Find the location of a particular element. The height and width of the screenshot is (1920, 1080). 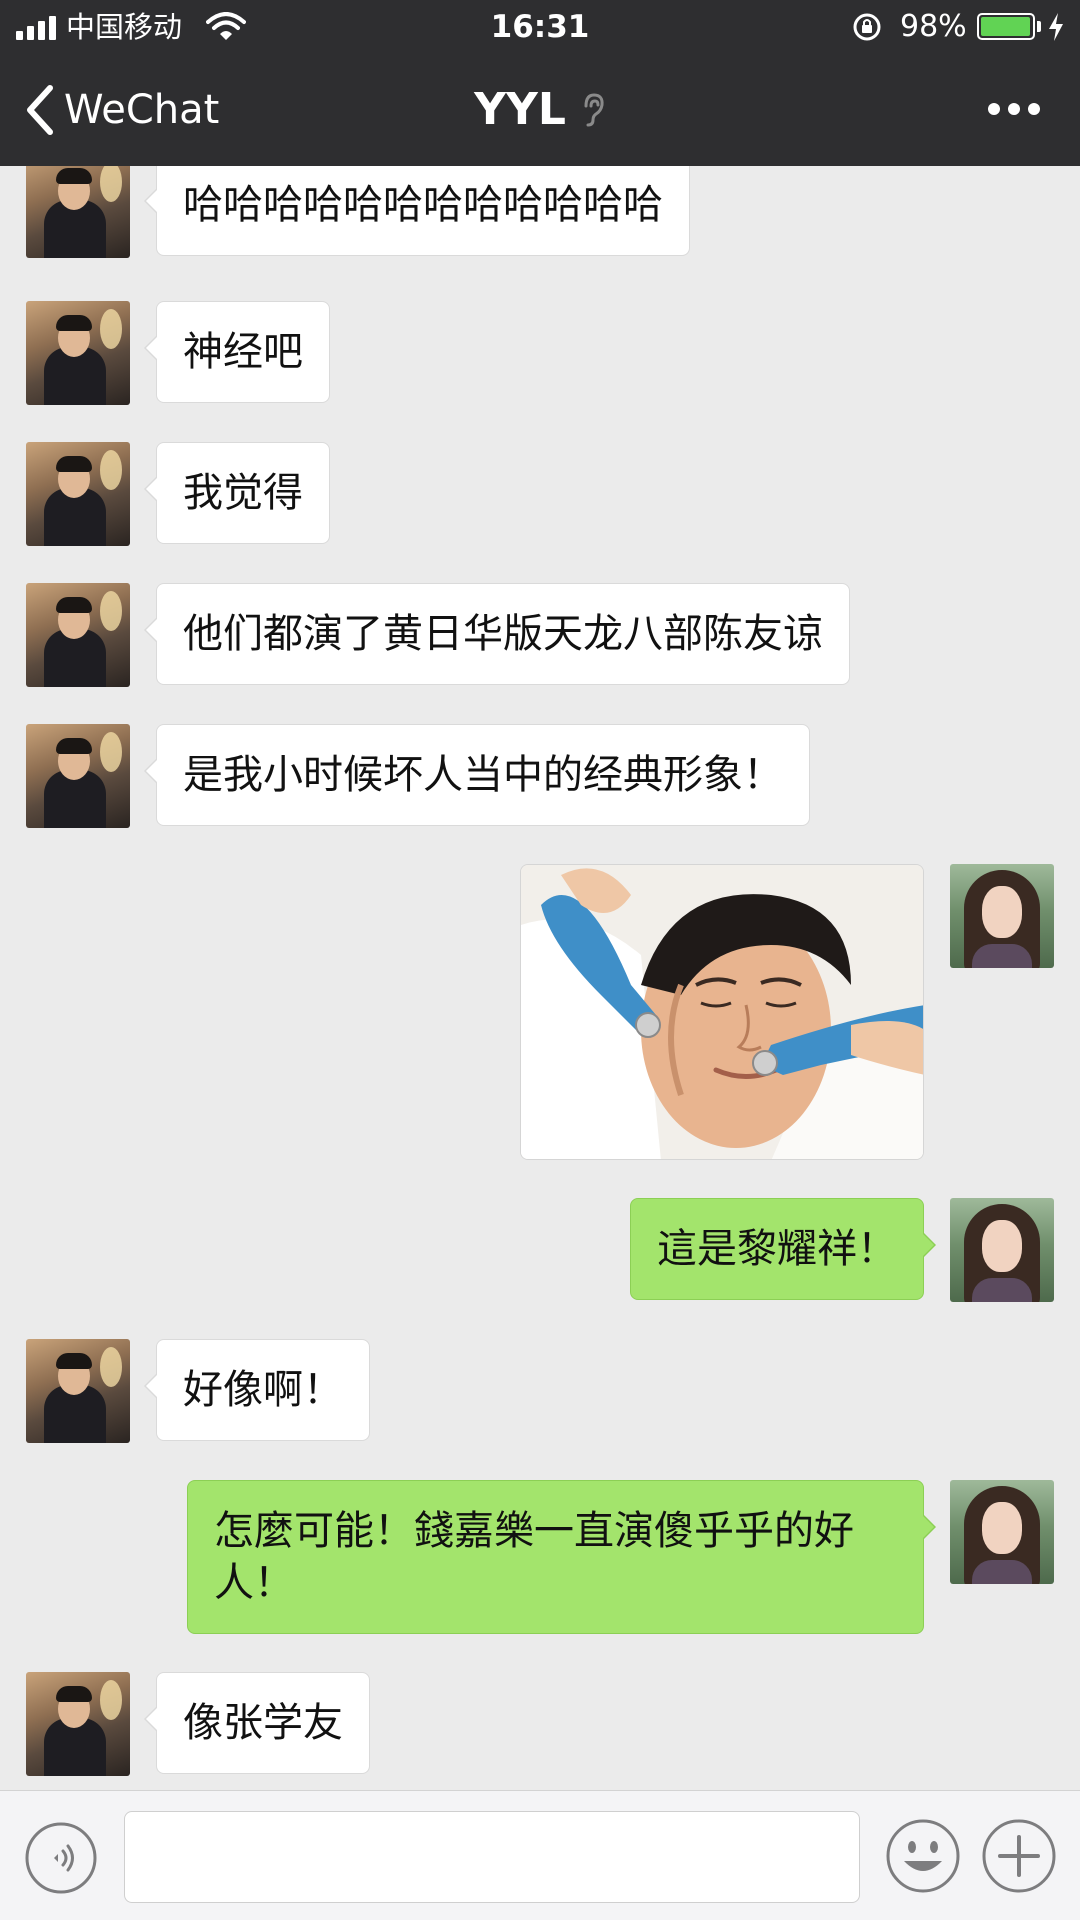

more-icon is located at coordinates (1014, 109).